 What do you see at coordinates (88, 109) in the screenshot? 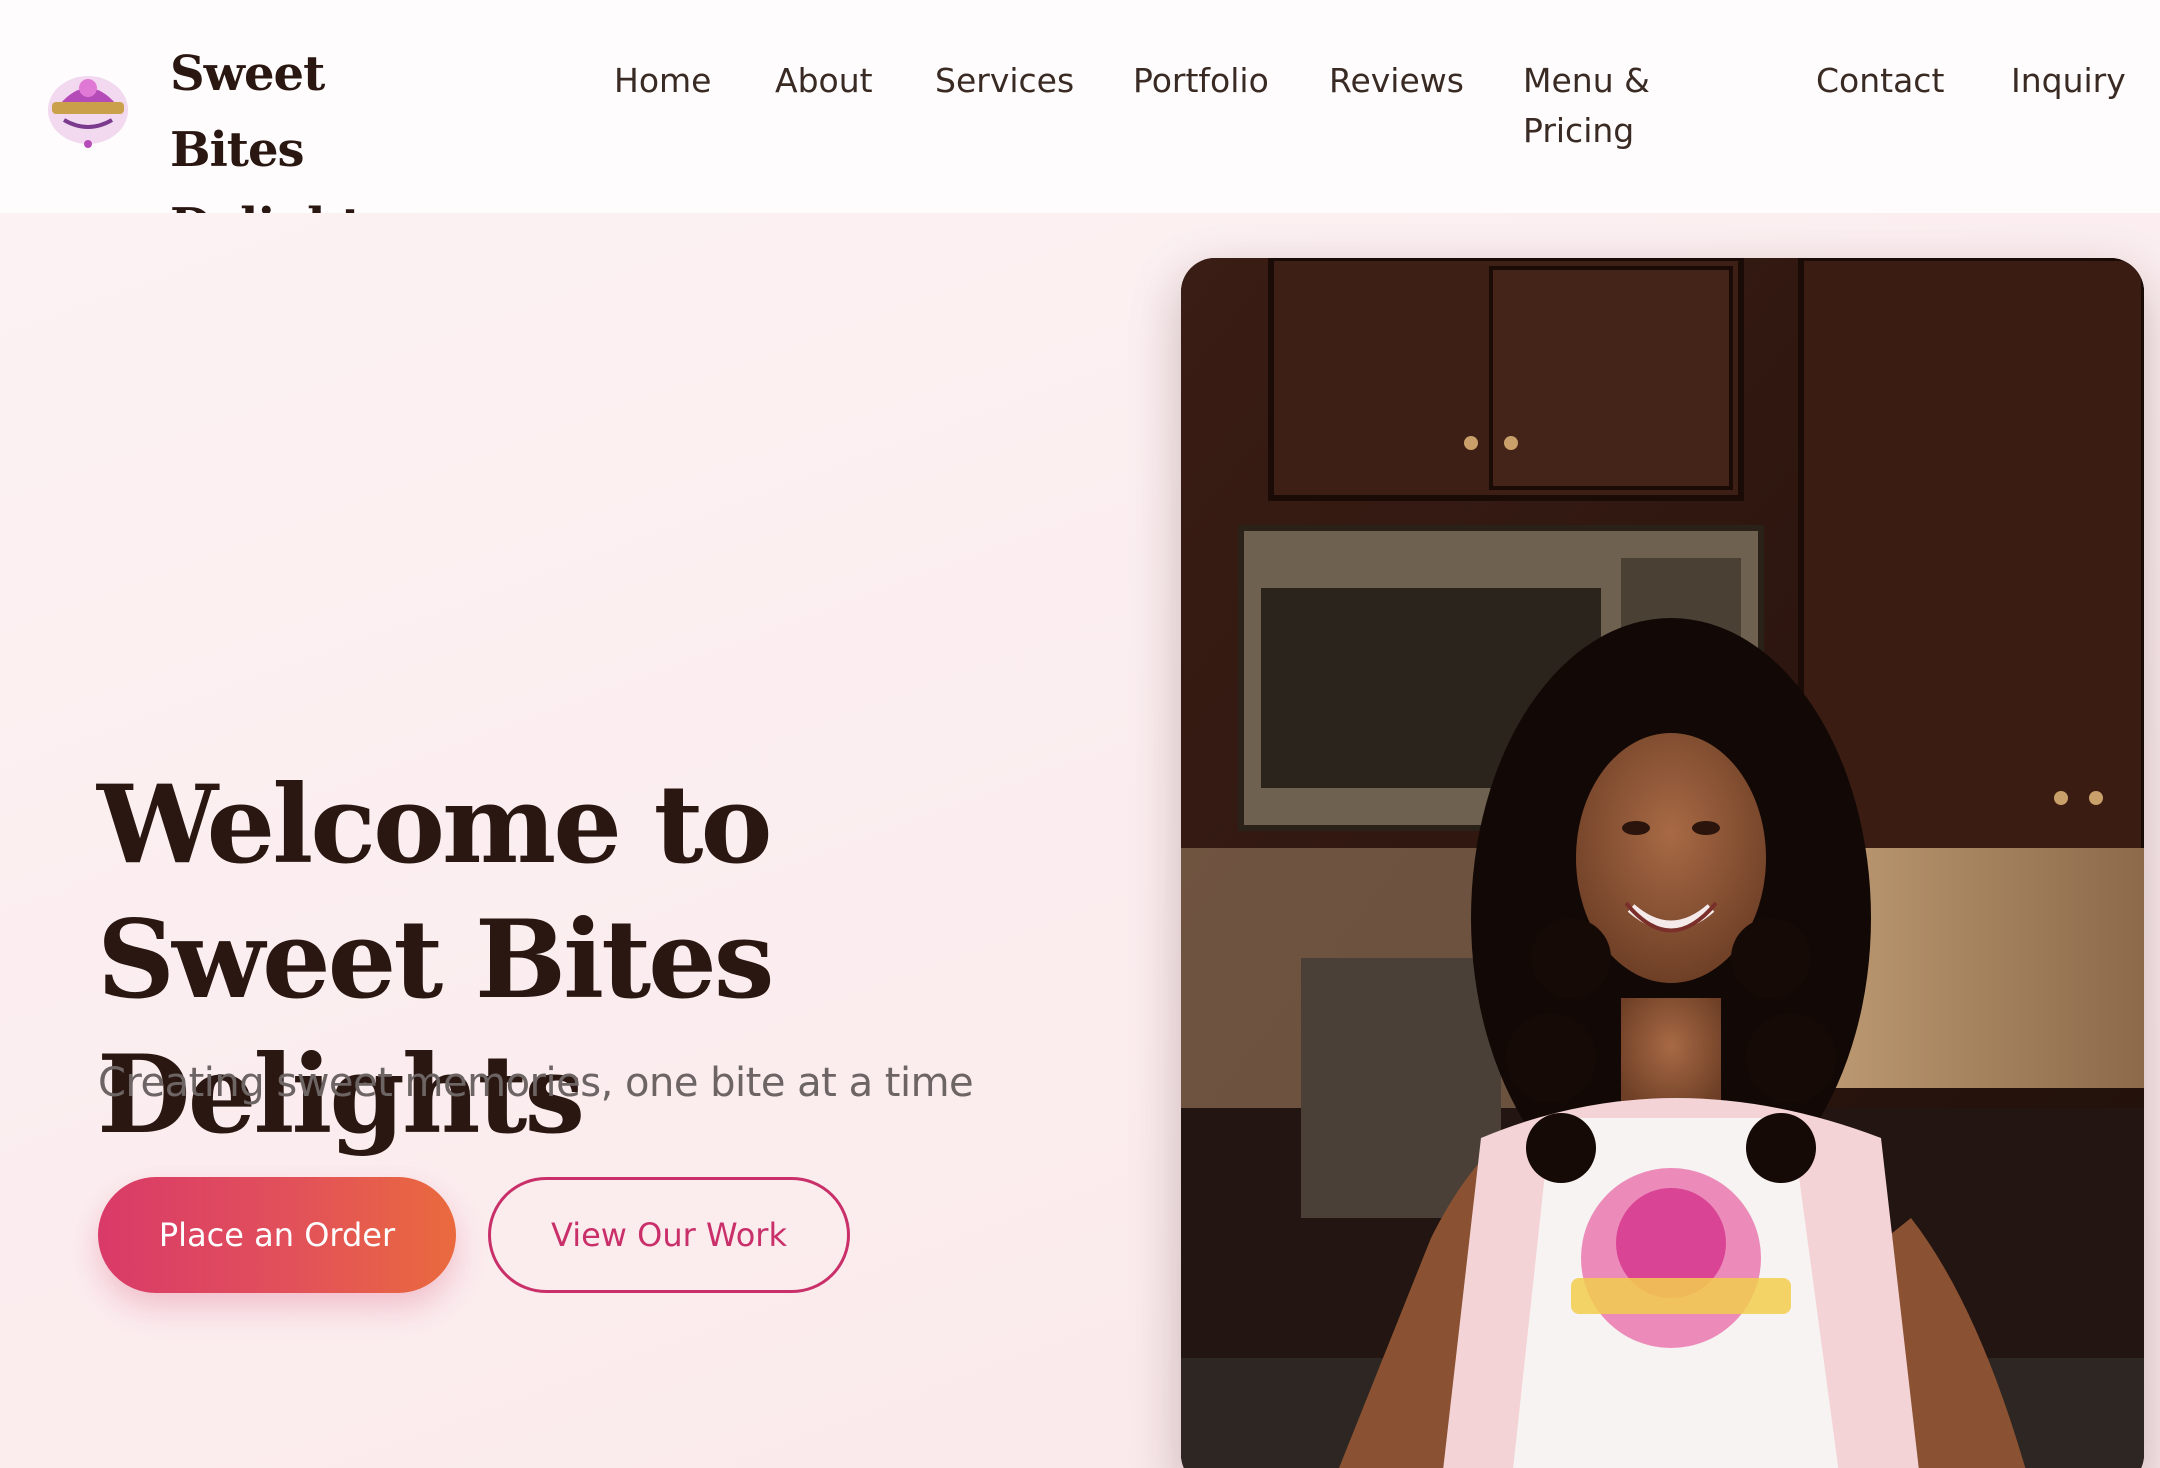
I see `brand-logo` at bounding box center [88, 109].